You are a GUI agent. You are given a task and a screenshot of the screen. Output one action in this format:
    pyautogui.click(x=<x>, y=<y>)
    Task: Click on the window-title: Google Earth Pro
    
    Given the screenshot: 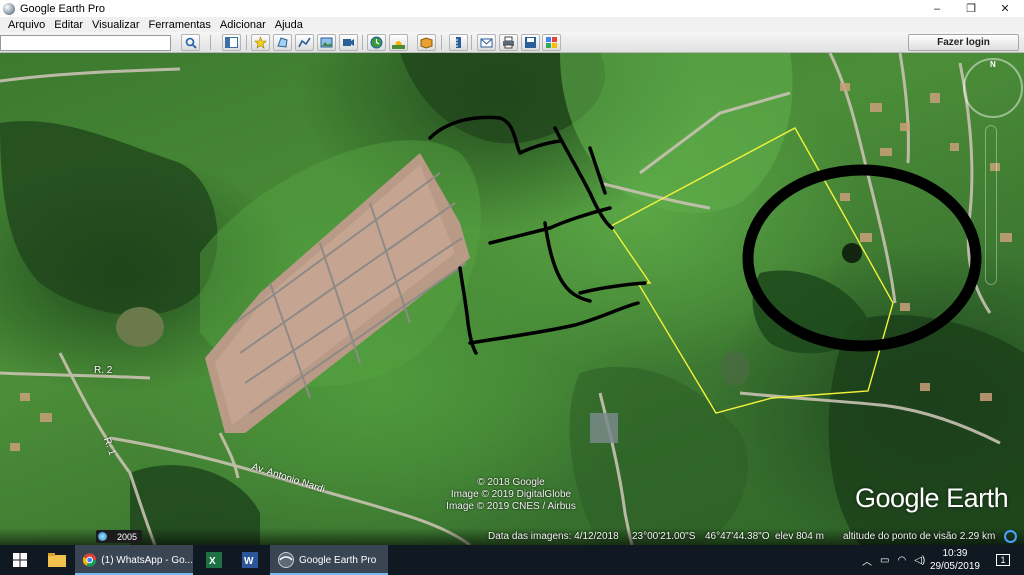 What is the action you would take?
    pyautogui.click(x=62, y=8)
    